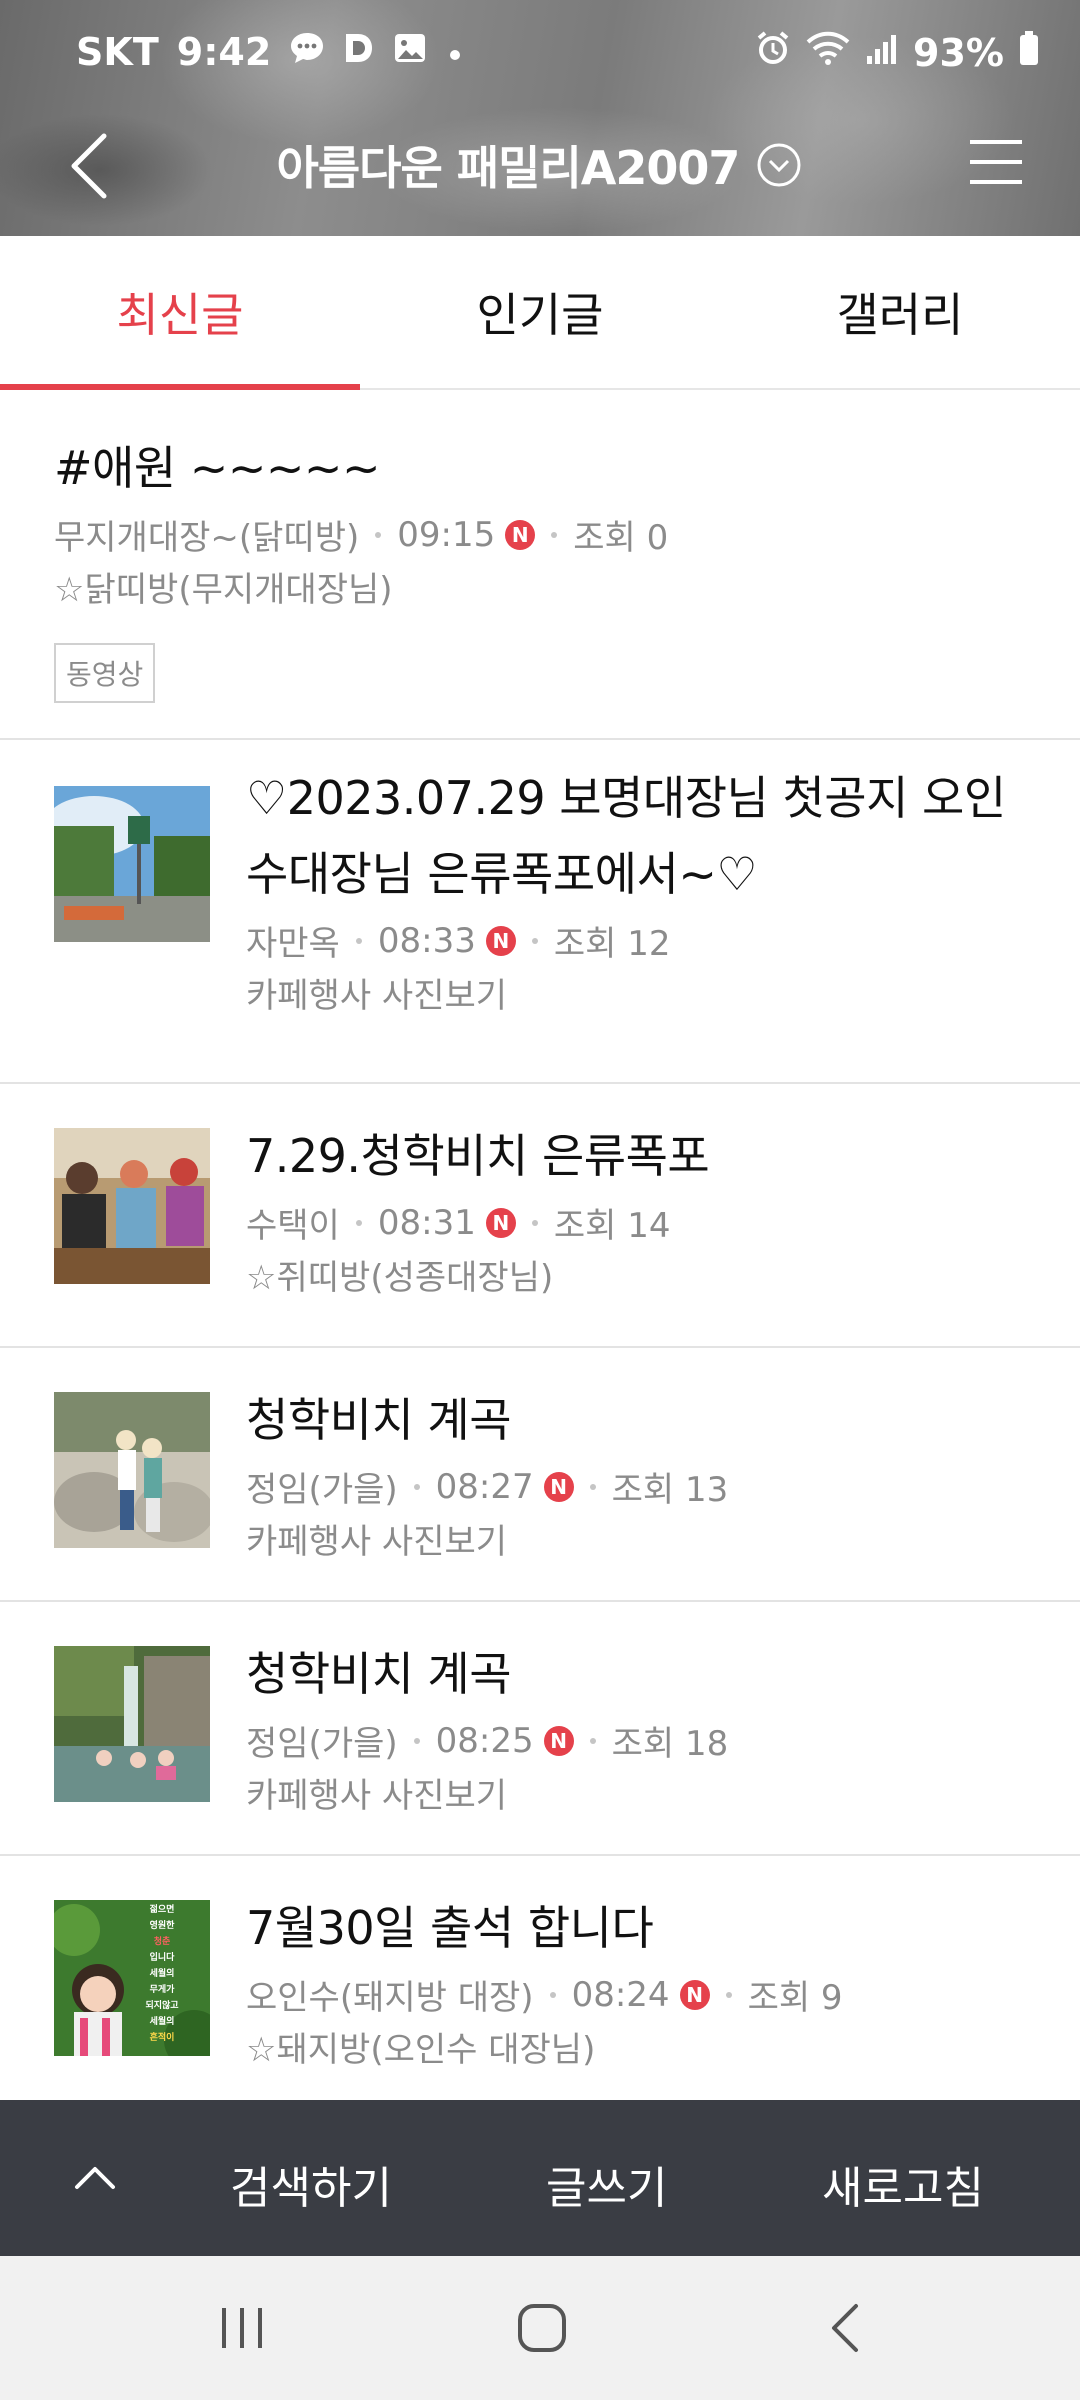 The height and width of the screenshot is (2400, 1080). What do you see at coordinates (410, 52) in the screenshot?
I see `gallery-icon` at bounding box center [410, 52].